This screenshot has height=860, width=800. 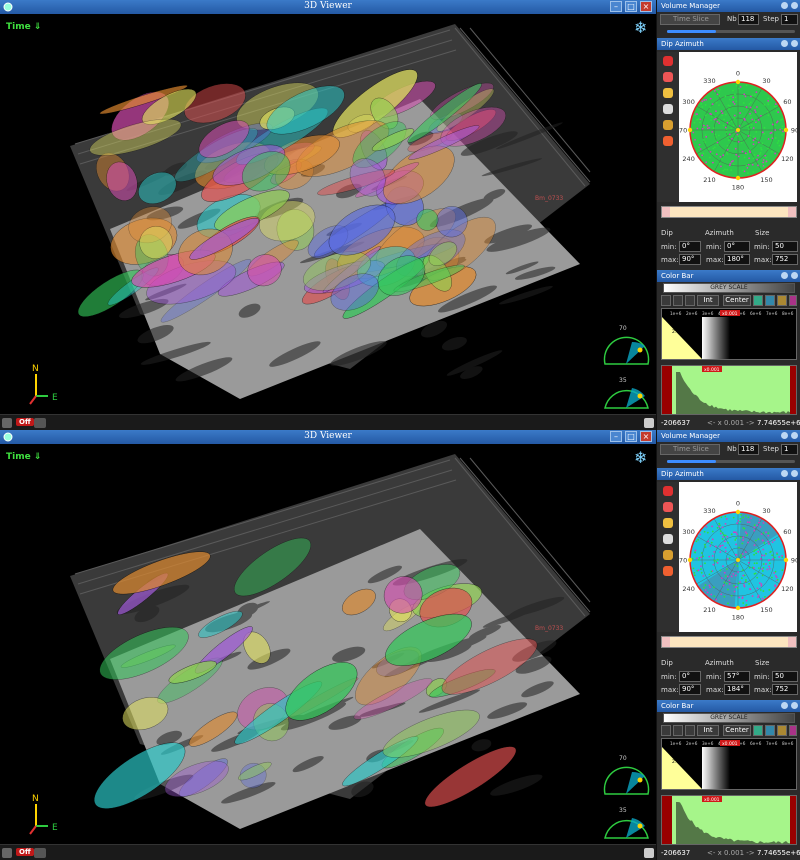 I want to click on size-min-label: min:, so click(x=762, y=677).